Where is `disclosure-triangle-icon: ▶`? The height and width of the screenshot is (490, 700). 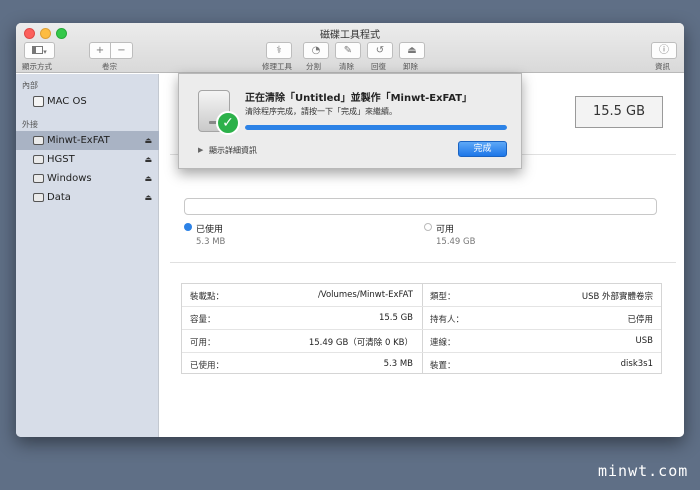
disclosure-triangle-icon: ▶ is located at coordinates (200, 150).